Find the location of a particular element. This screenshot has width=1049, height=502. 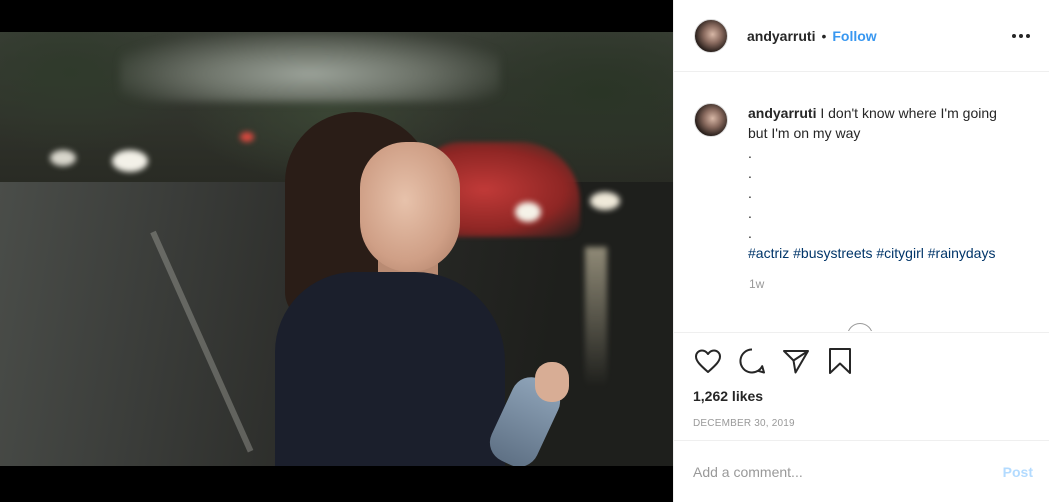

actions-block: 1,262 likes DECEMBER 30, 2019 is located at coordinates (861, 385).